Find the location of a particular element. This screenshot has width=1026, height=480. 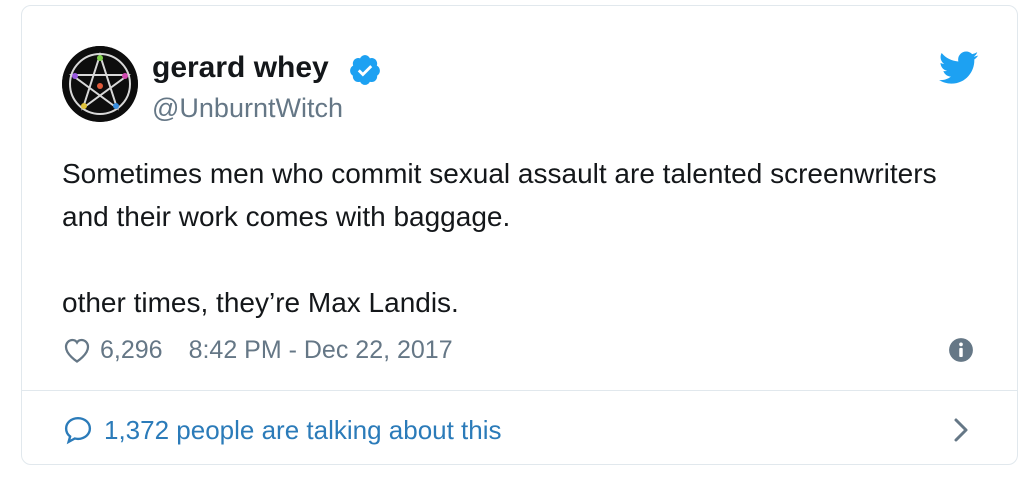

author-handle: @UnburntWitch is located at coordinates (247, 108).